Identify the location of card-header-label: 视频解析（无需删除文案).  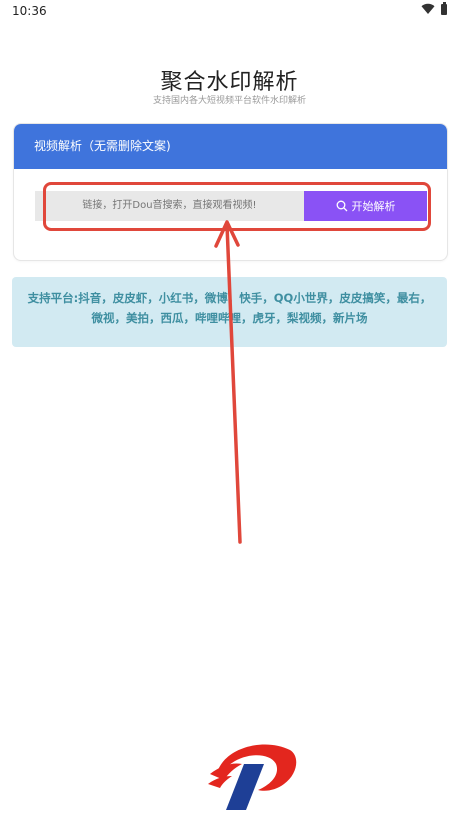
(230, 146).